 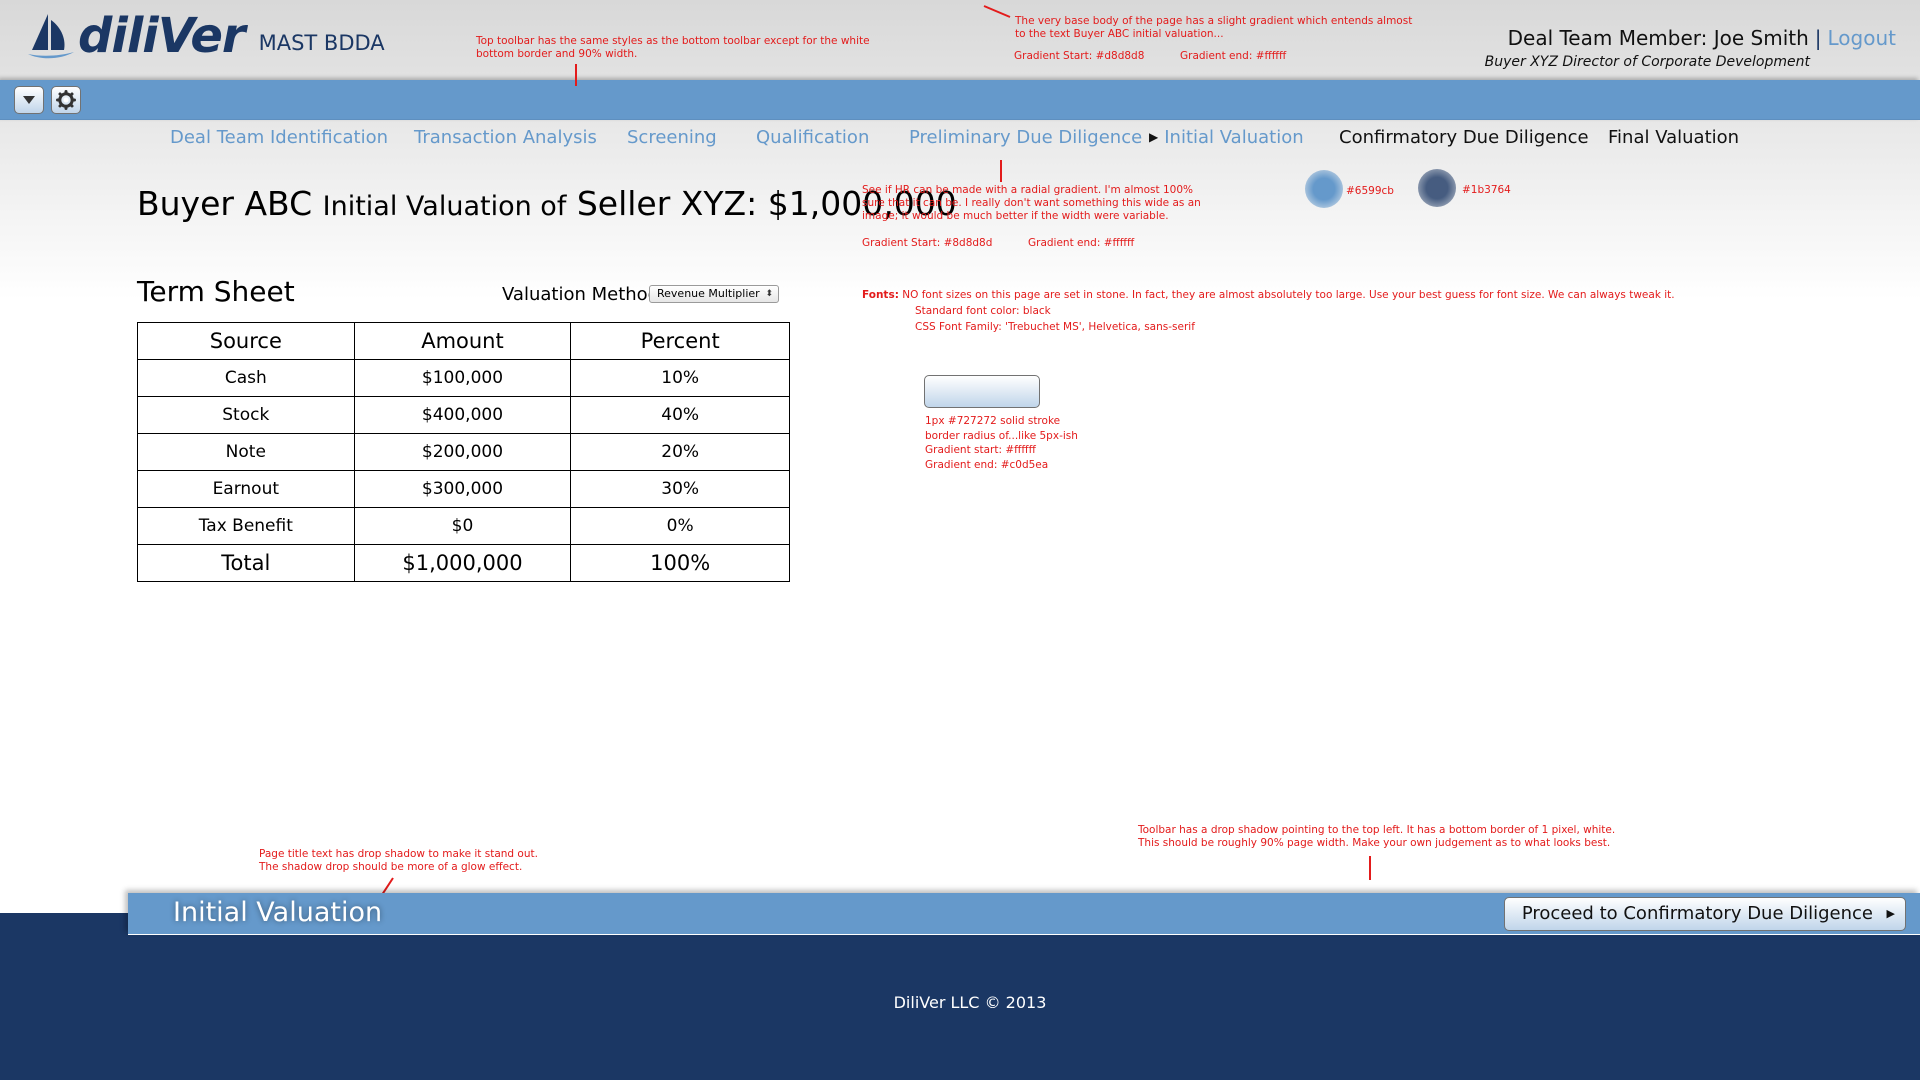 What do you see at coordinates (278, 912) in the screenshot?
I see `bottom-toolbar-title: Initial Valuation` at bounding box center [278, 912].